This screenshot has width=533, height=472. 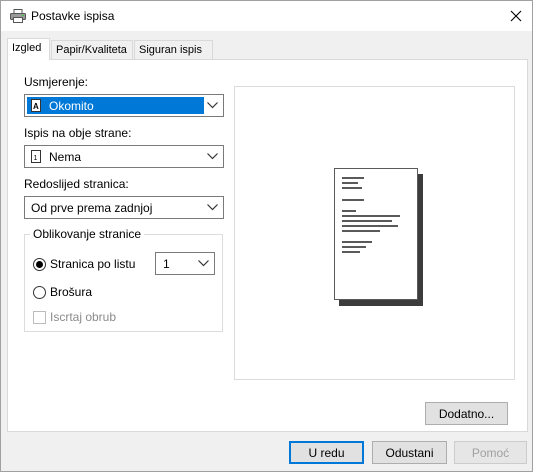 What do you see at coordinates (92, 50) in the screenshot?
I see `tab-paper-quality: Papir/Kvaliteta` at bounding box center [92, 50].